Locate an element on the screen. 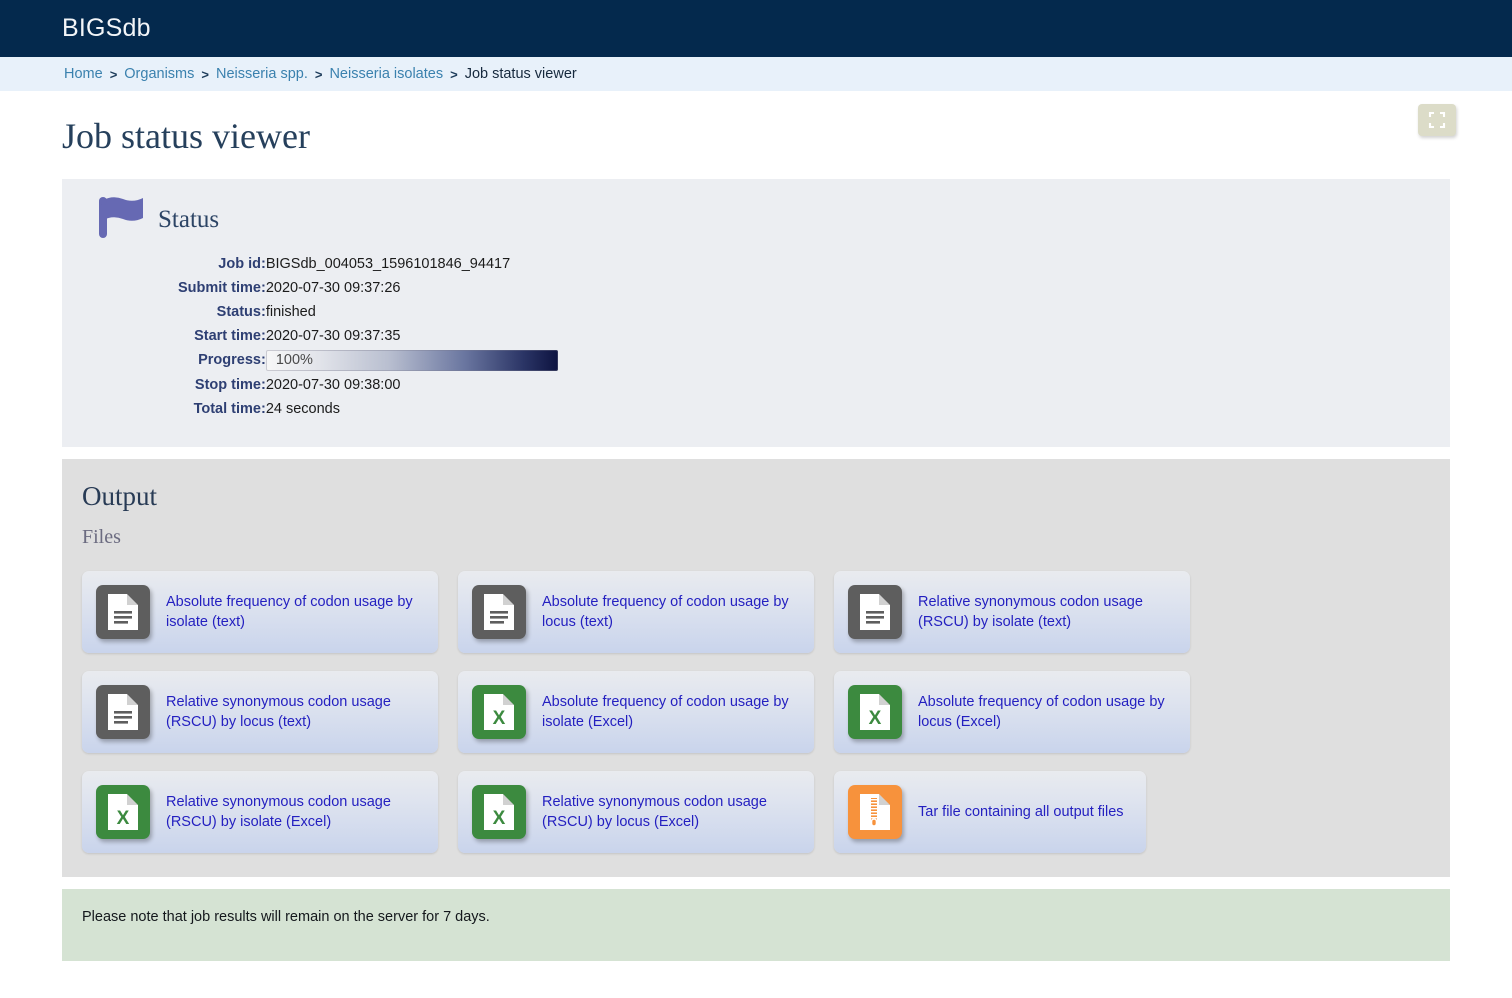 Image resolution: width=1512 pixels, height=998 pixels. fullscreen-expand-icon is located at coordinates (1437, 120).